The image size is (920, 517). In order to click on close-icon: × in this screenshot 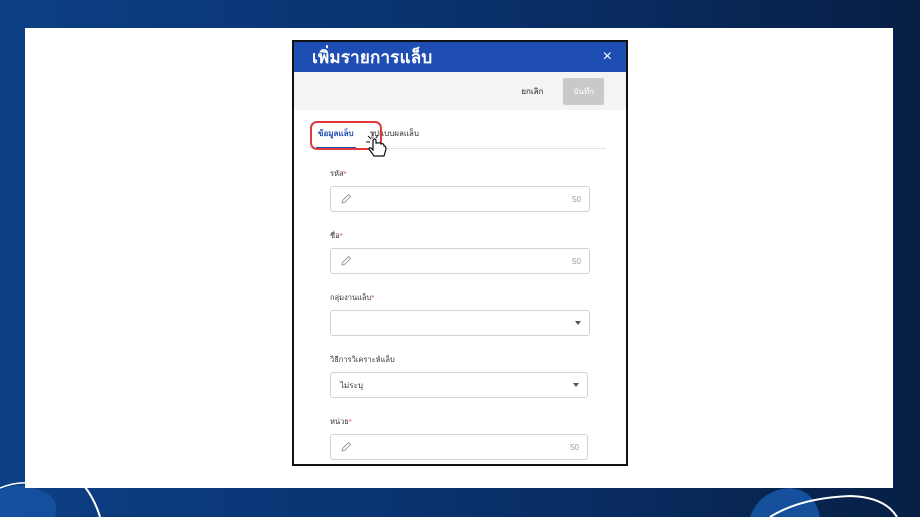, I will do `click(607, 57)`.